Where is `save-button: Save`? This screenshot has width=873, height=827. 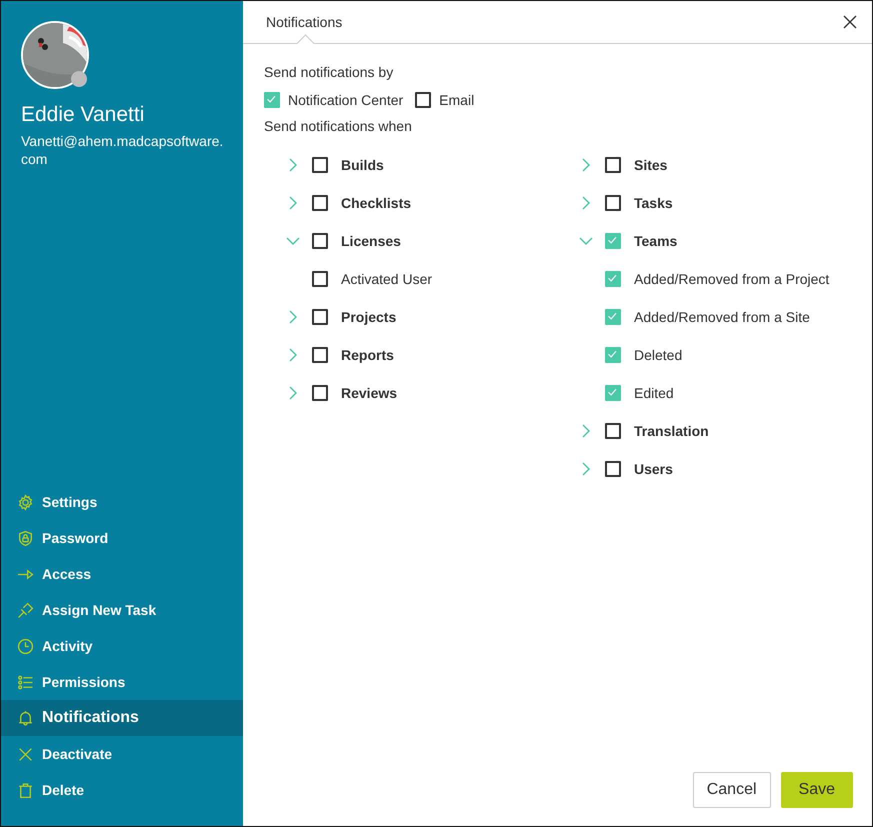
save-button: Save is located at coordinates (816, 790).